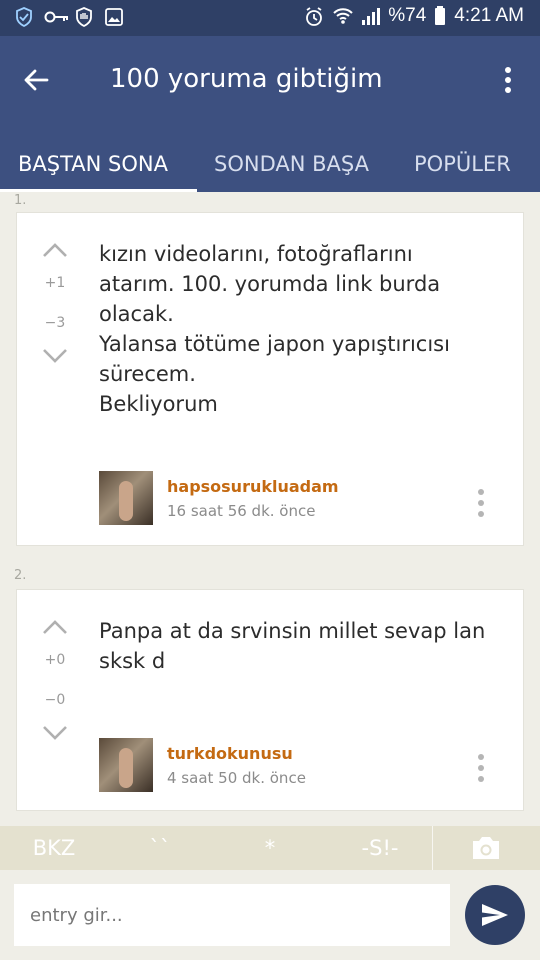 The height and width of the screenshot is (960, 540). I want to click on composer, so click(270, 915).